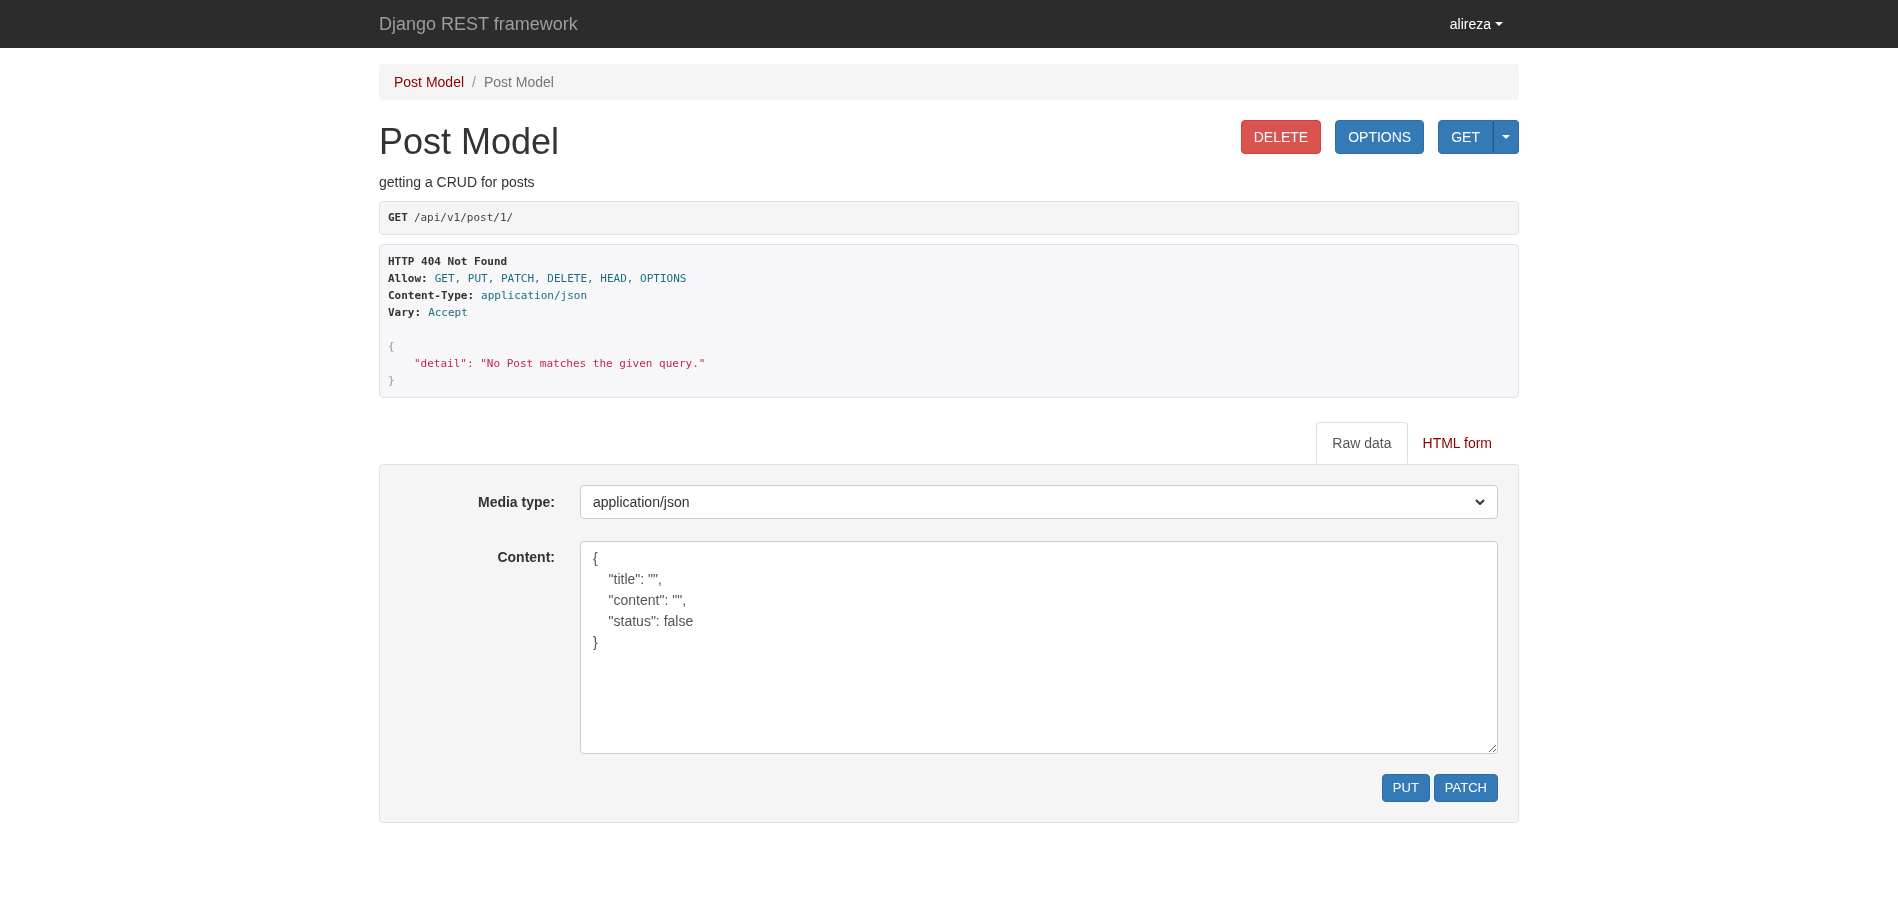 Image resolution: width=1898 pixels, height=905 pixels. I want to click on header-value: application/json, so click(534, 296).